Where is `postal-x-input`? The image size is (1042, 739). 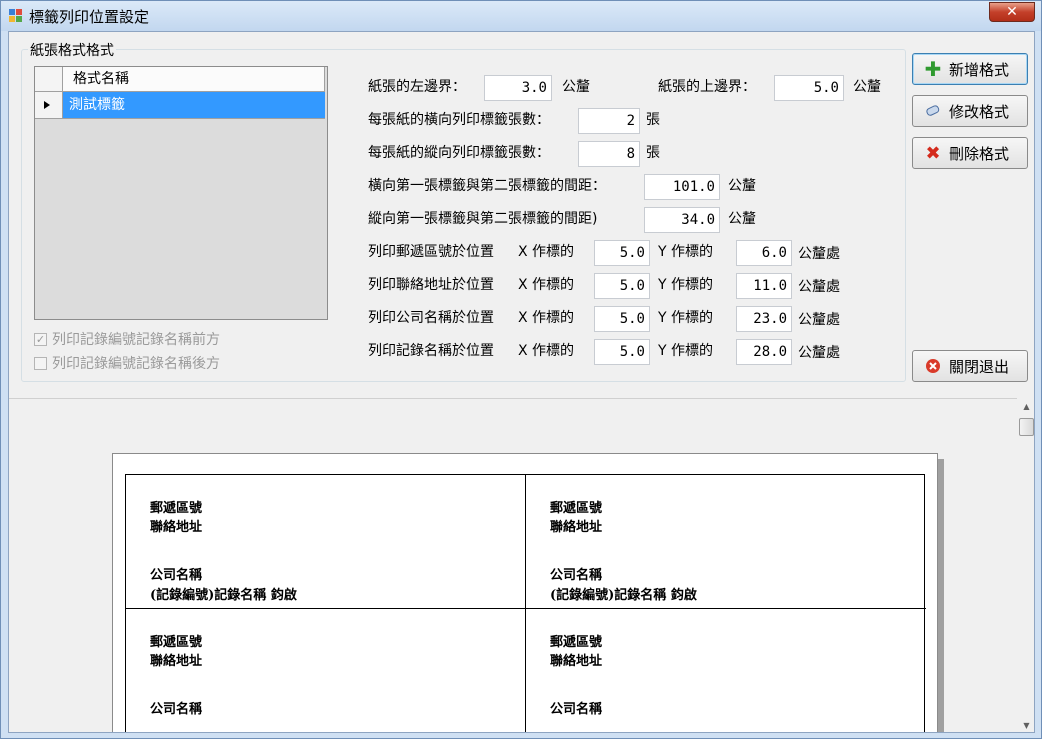 postal-x-input is located at coordinates (622, 253).